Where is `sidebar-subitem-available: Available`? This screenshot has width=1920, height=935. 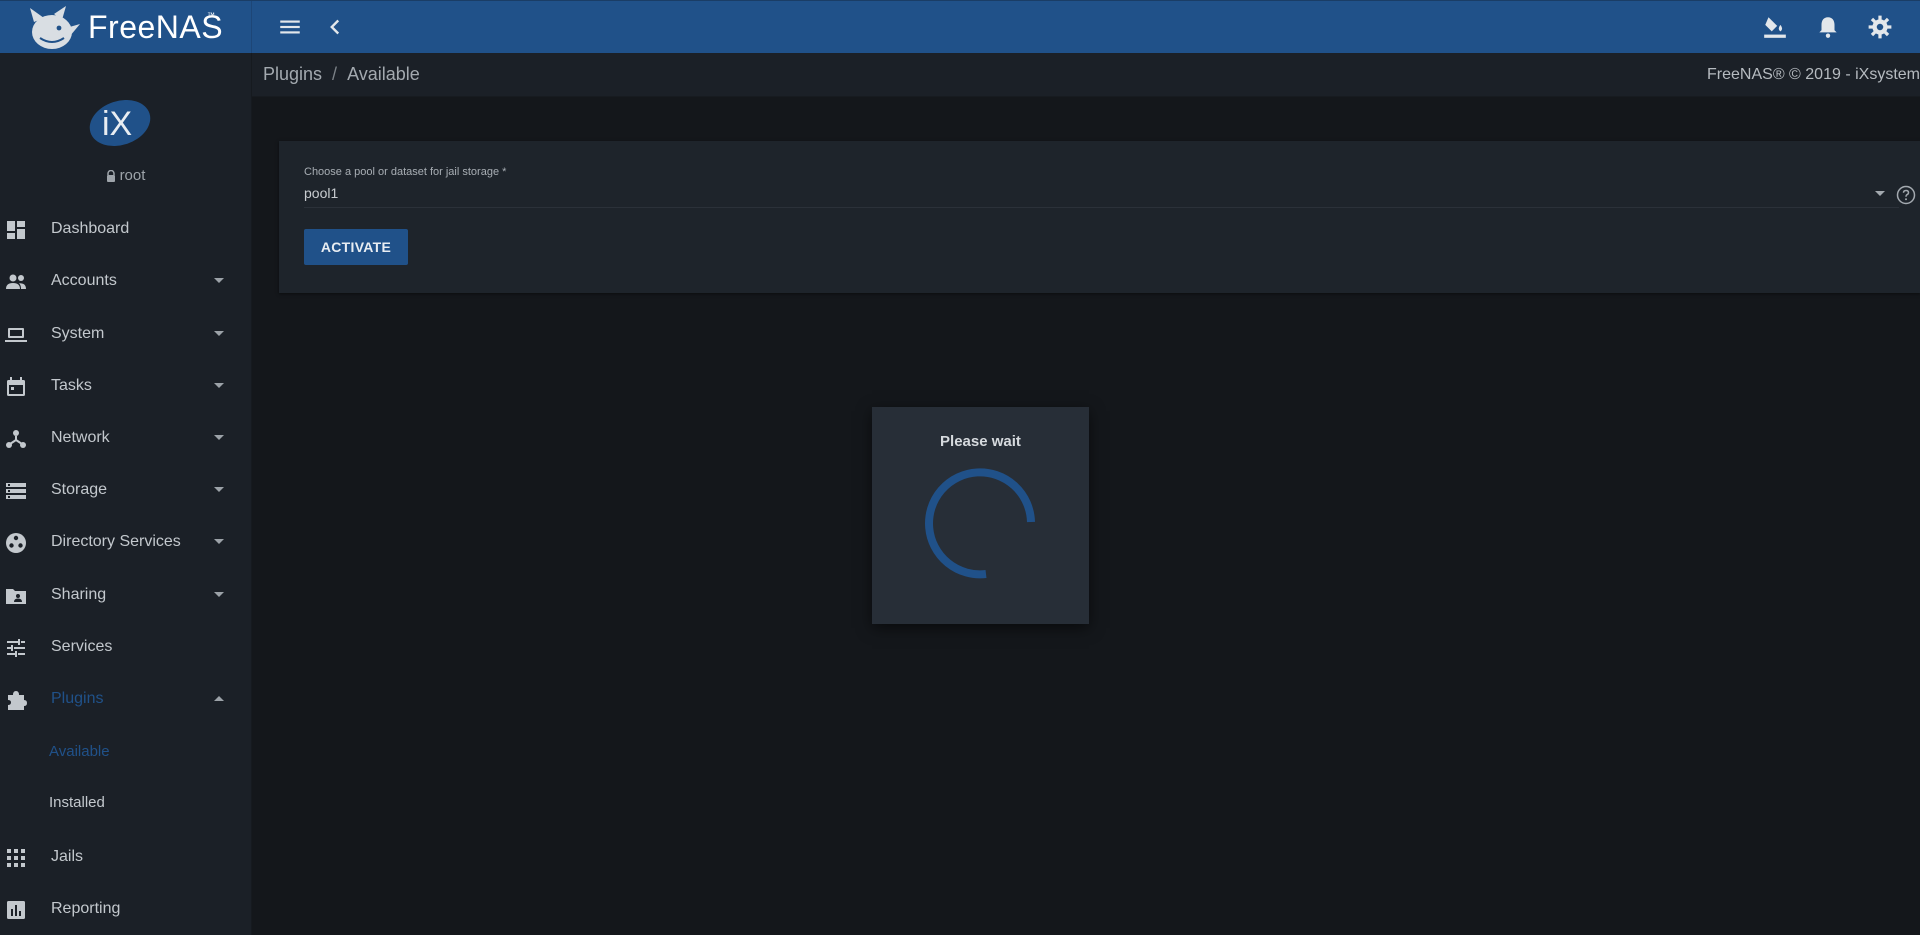 sidebar-subitem-available: Available is located at coordinates (125, 752).